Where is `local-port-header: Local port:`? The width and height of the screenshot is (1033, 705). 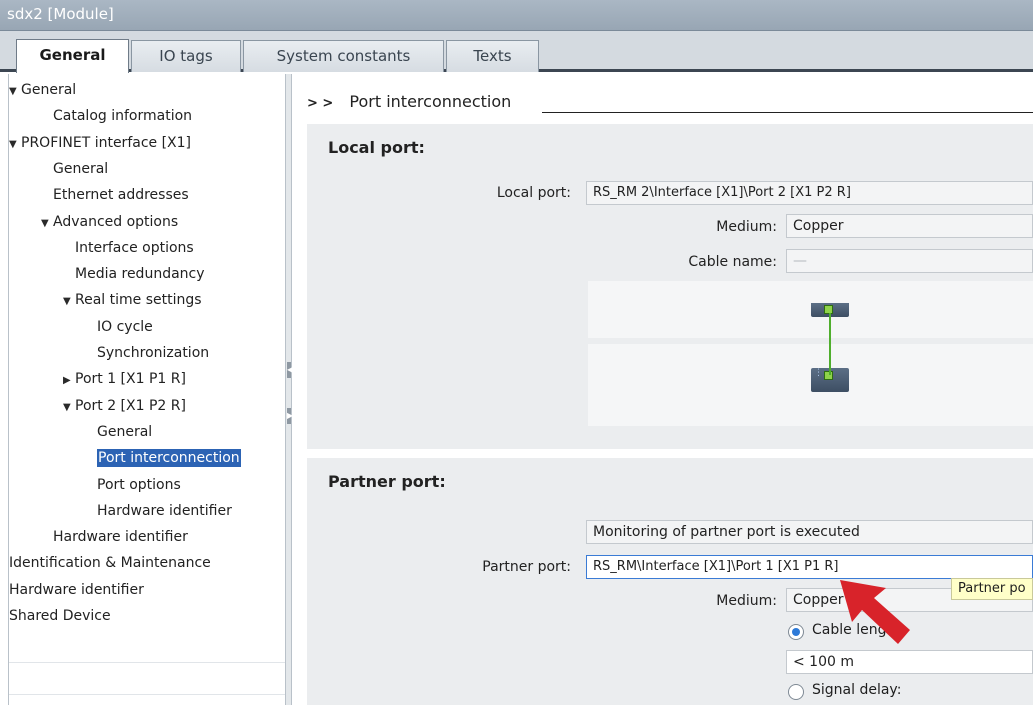 local-port-header: Local port: is located at coordinates (376, 147).